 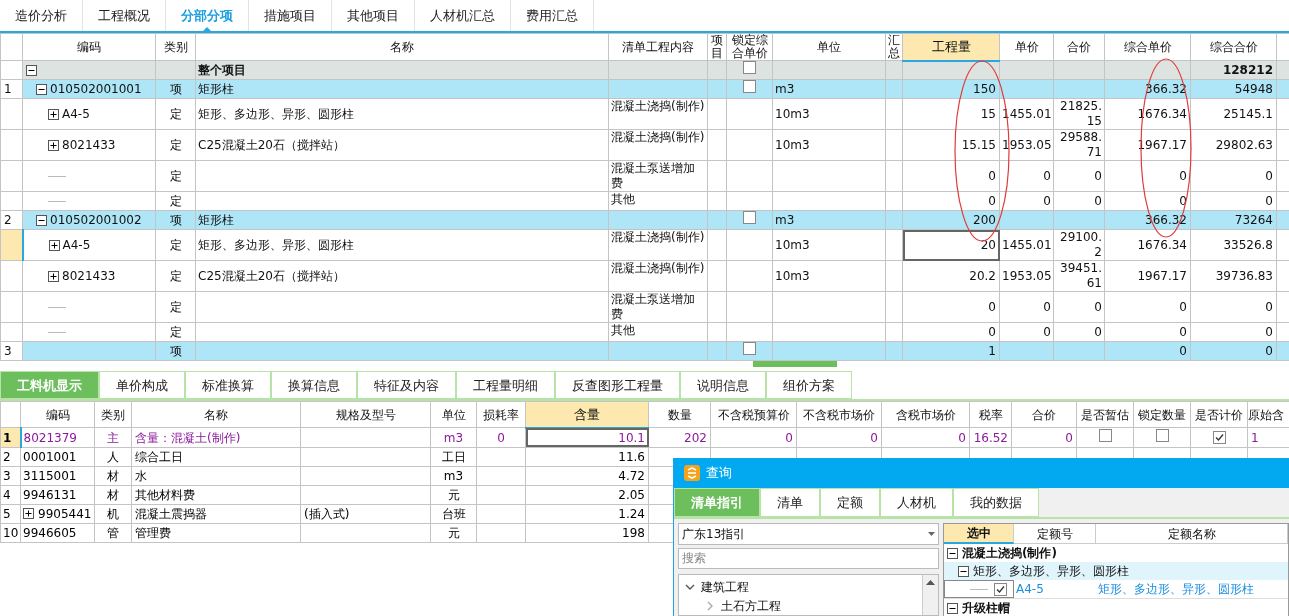 I want to click on tab: 工程量明细, so click(x=505, y=385).